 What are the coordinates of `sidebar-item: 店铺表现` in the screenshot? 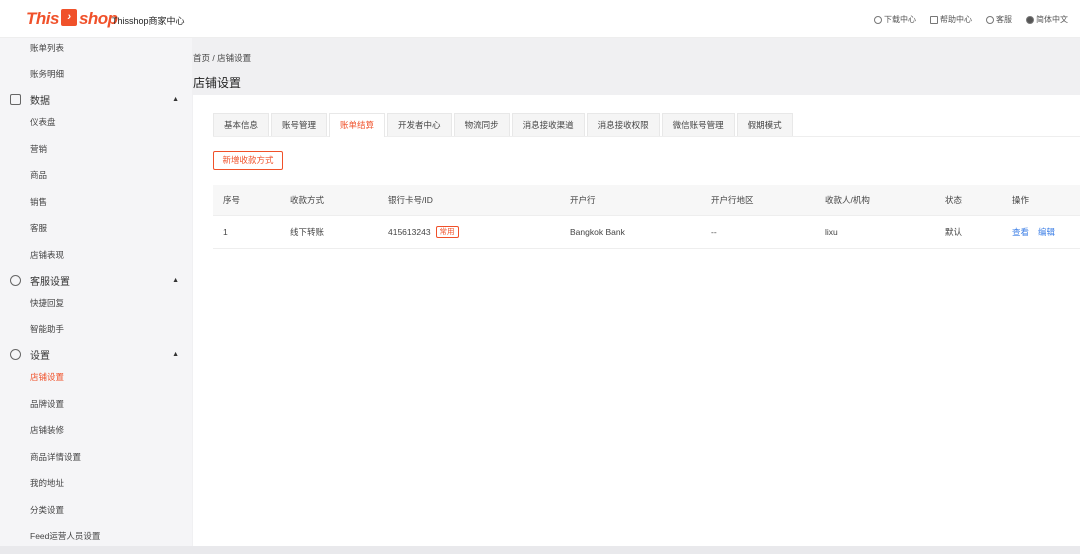 It's located at (47, 255).